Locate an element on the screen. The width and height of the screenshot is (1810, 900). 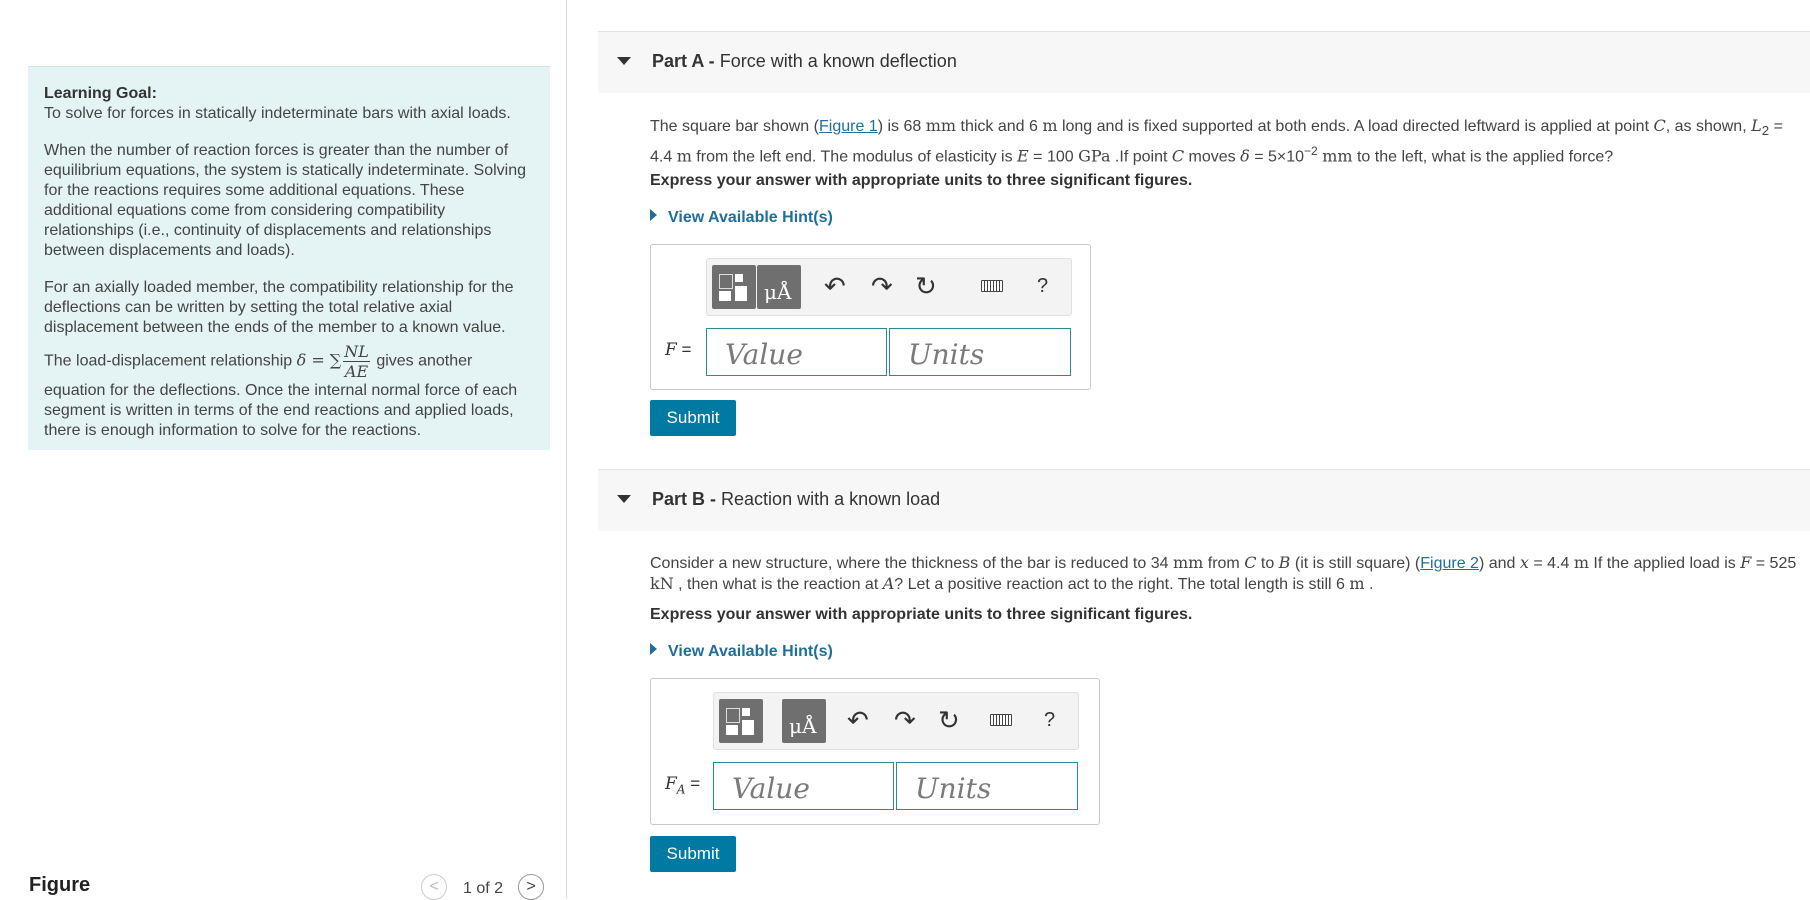
part-b-submit-button: Submit is located at coordinates (693, 854).